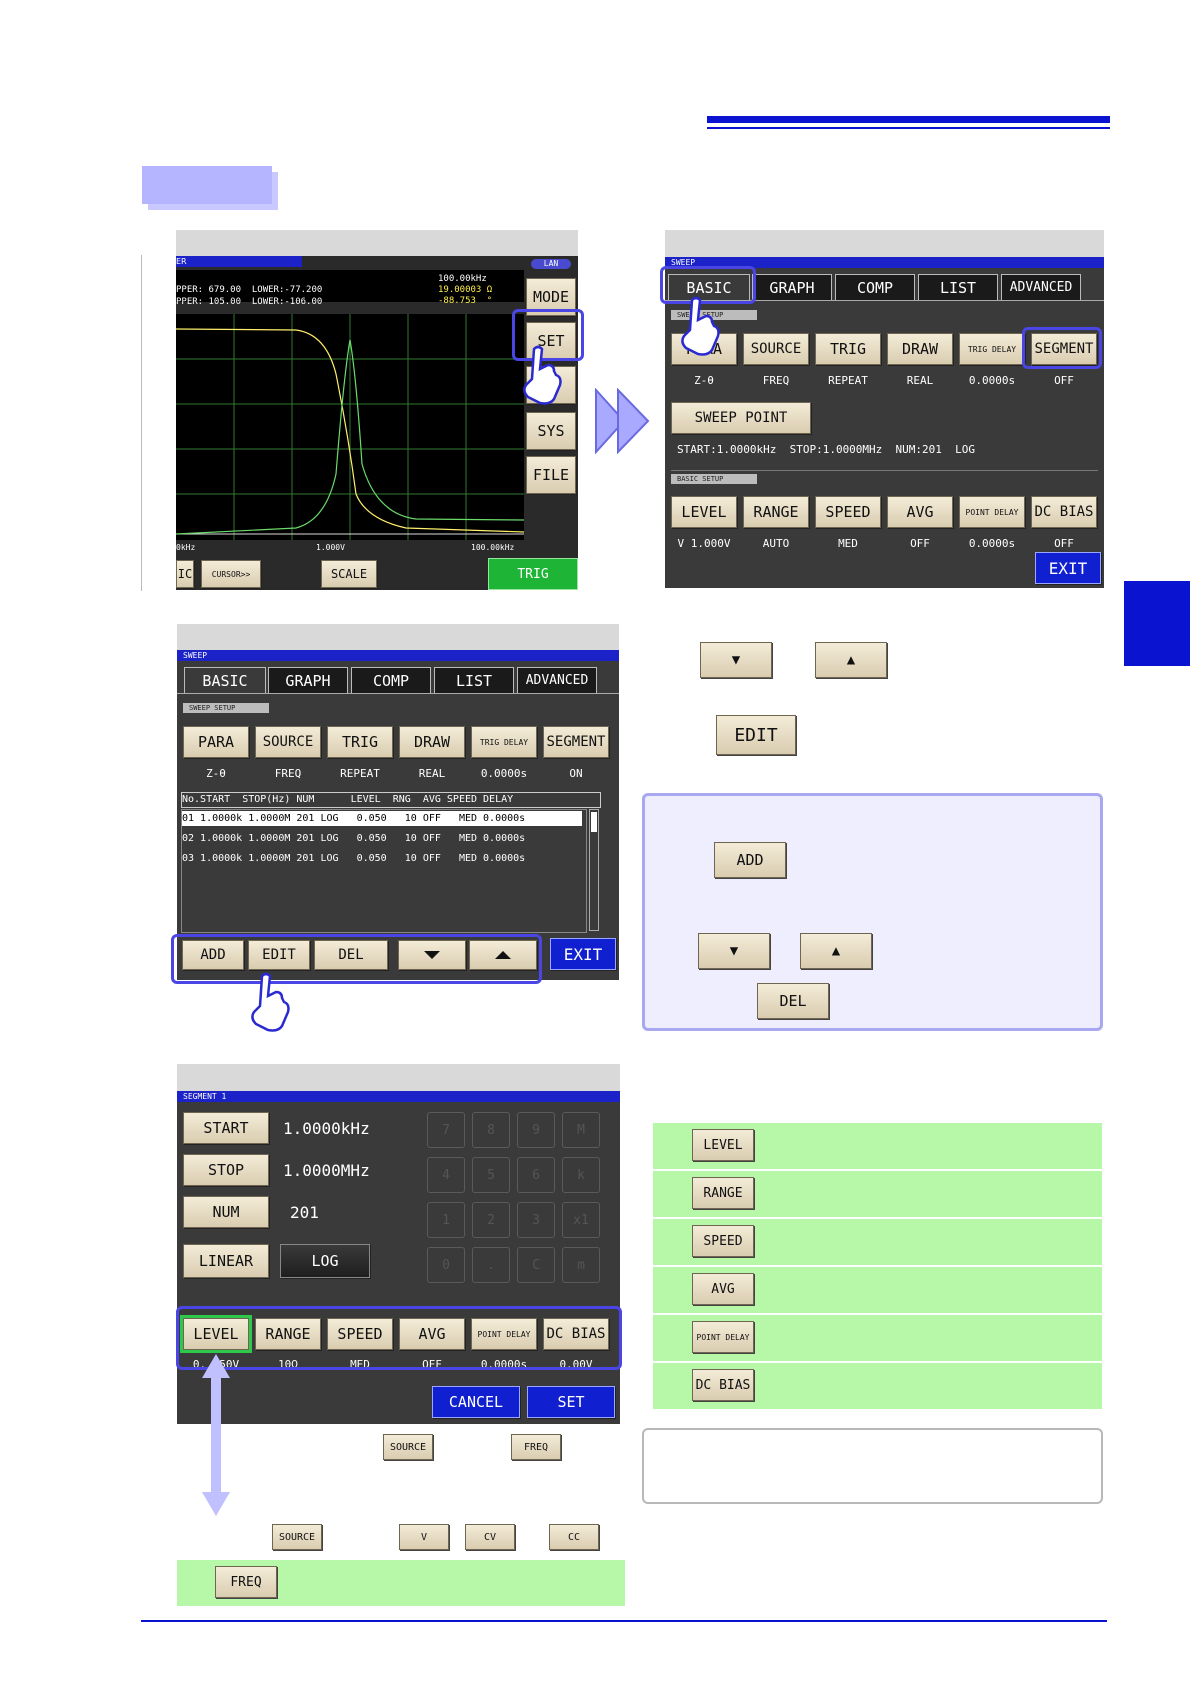 The height and width of the screenshot is (1684, 1190). I want to click on segment-button: SEGMENT, so click(576, 742).